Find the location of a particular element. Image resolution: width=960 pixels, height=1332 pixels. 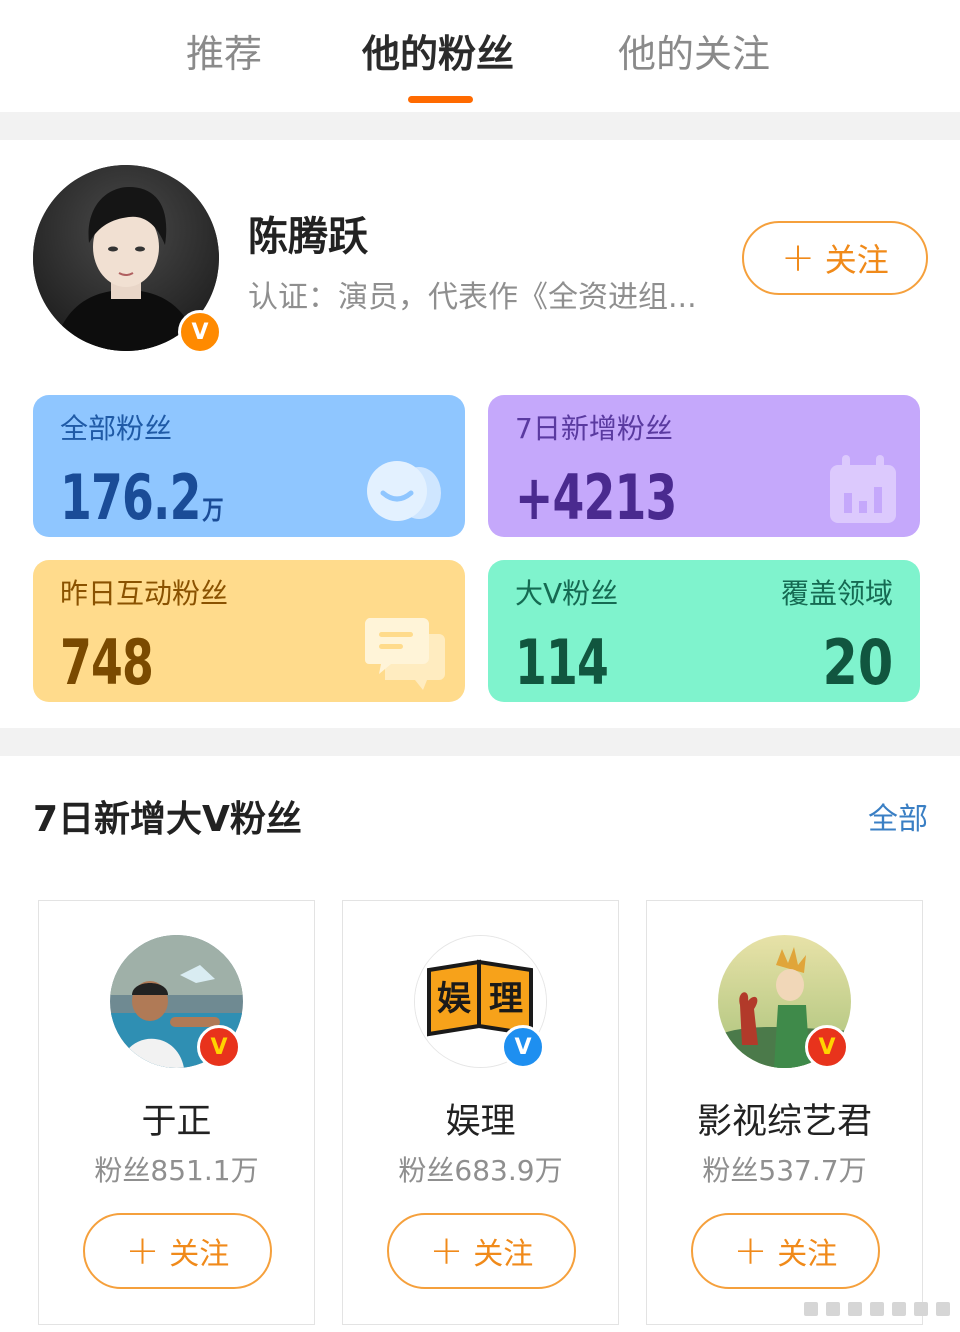

fan-name: 影视综艺君 is located at coordinates (784, 1122).